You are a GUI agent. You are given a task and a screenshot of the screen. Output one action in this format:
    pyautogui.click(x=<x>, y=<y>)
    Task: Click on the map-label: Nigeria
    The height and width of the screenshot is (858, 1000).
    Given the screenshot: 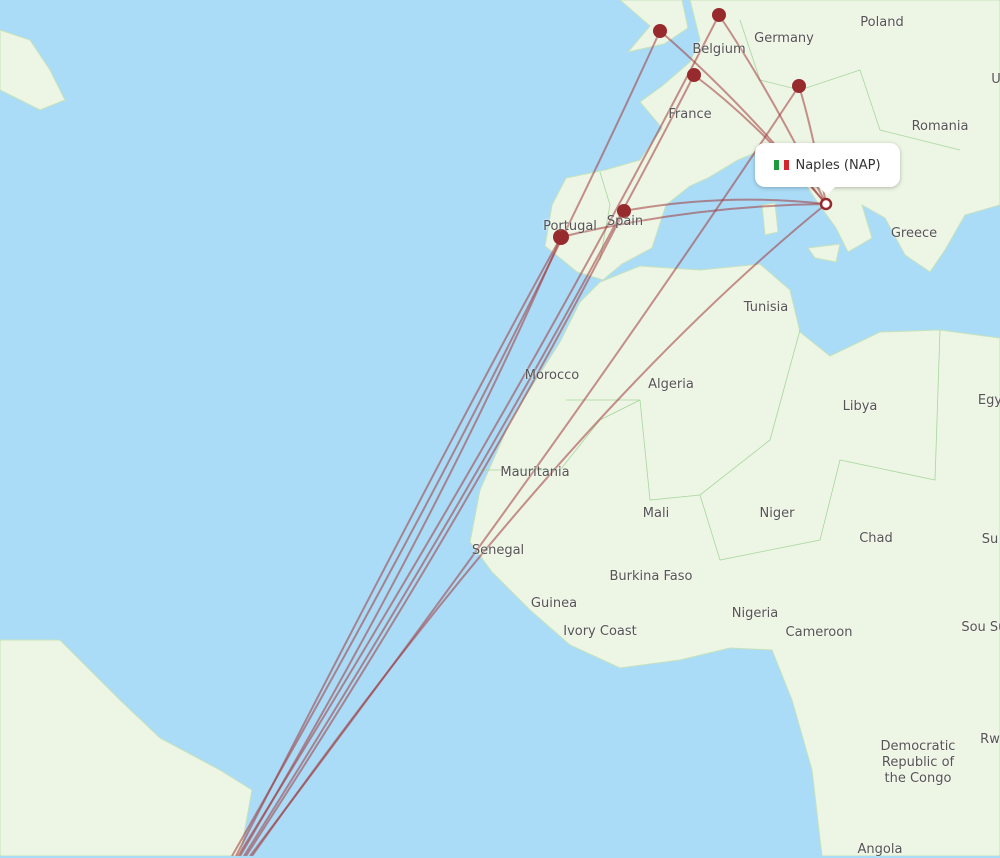 What is the action you would take?
    pyautogui.click(x=755, y=613)
    